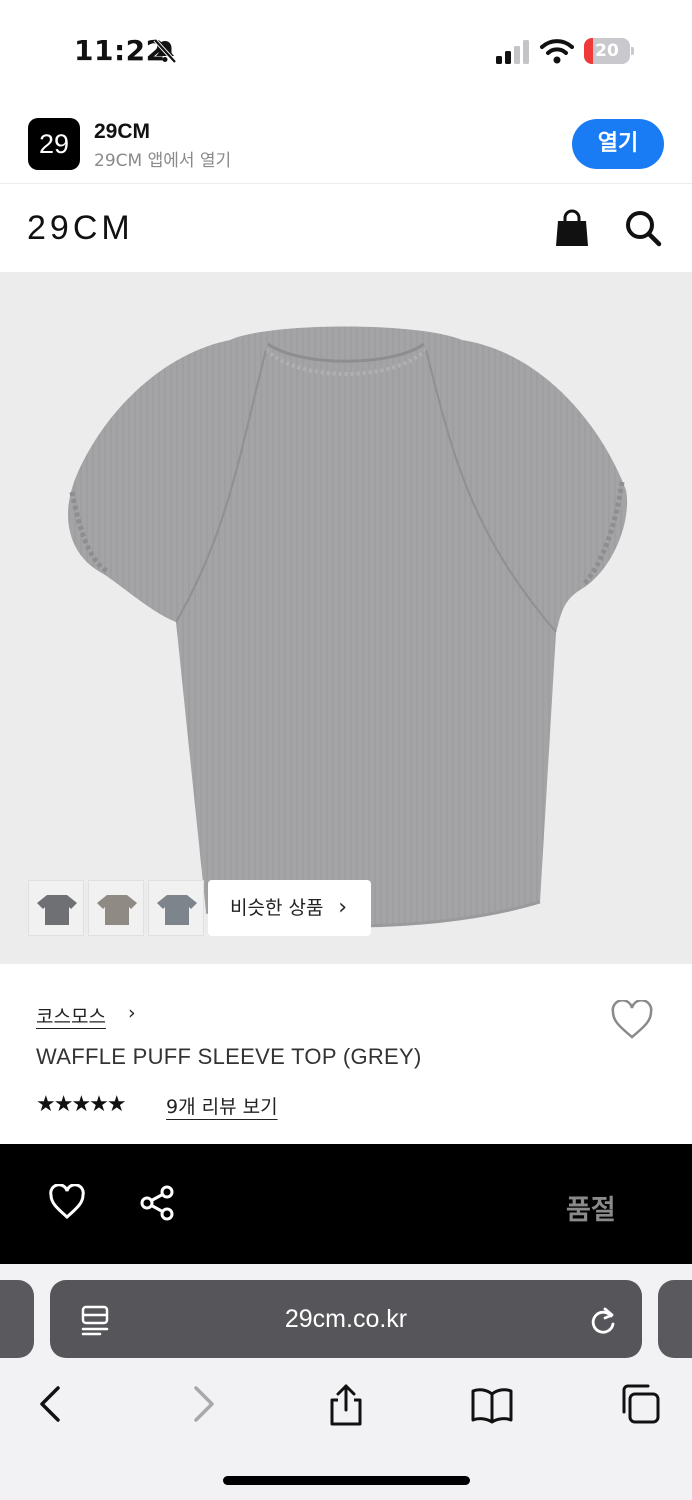 The height and width of the screenshot is (1500, 692). What do you see at coordinates (346, 228) in the screenshot?
I see `site-header: 29CM` at bounding box center [346, 228].